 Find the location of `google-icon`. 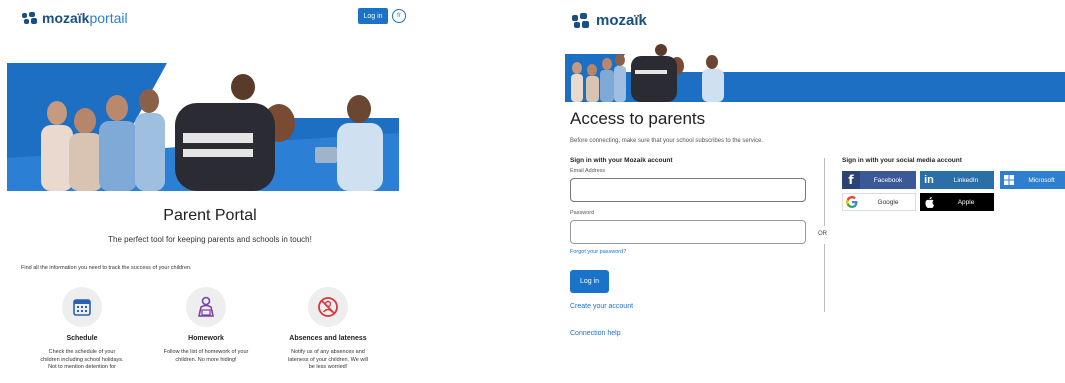

google-icon is located at coordinates (852, 202).